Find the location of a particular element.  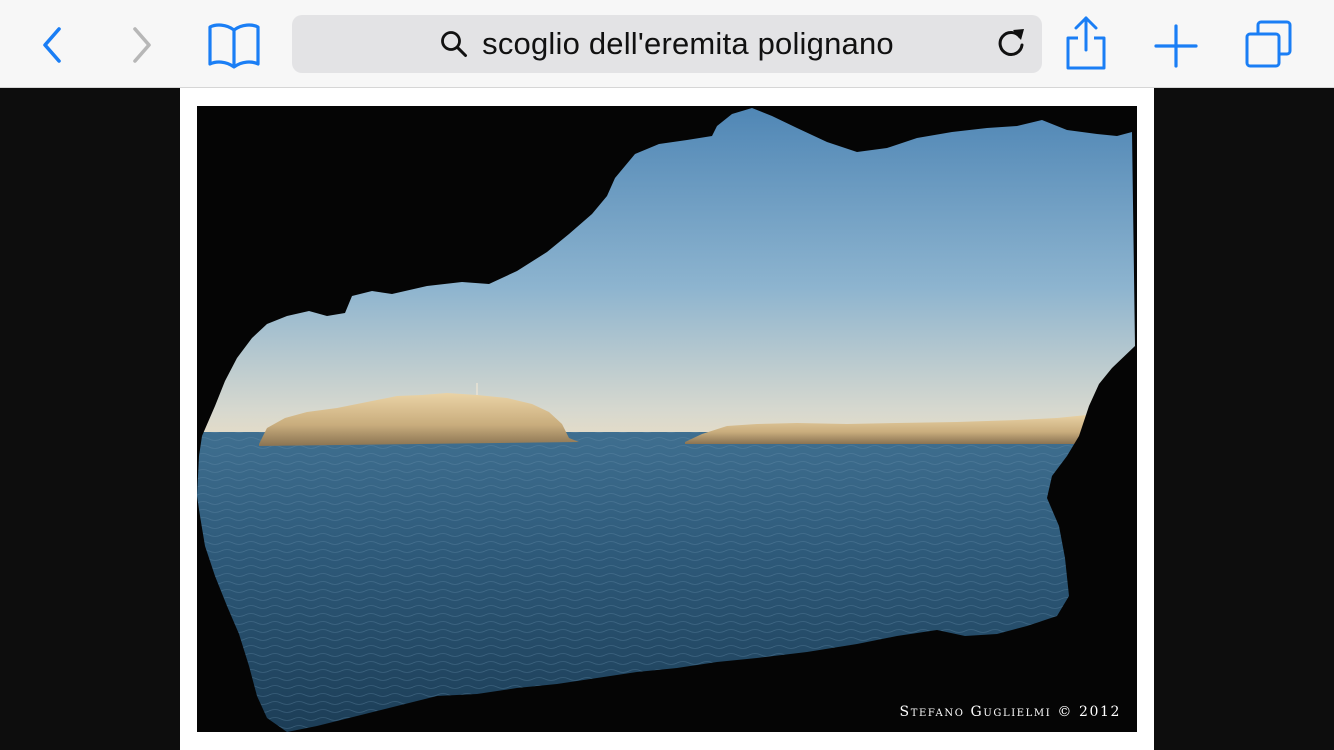

new-tab-button is located at coordinates (1176, 46).